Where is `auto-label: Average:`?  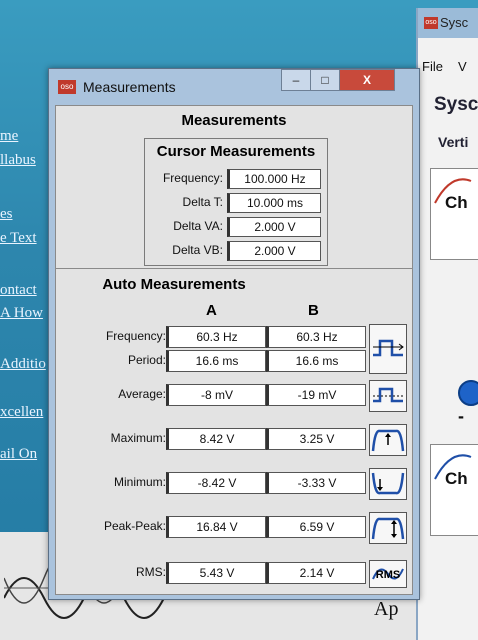 auto-label: Average: is located at coordinates (142, 394).